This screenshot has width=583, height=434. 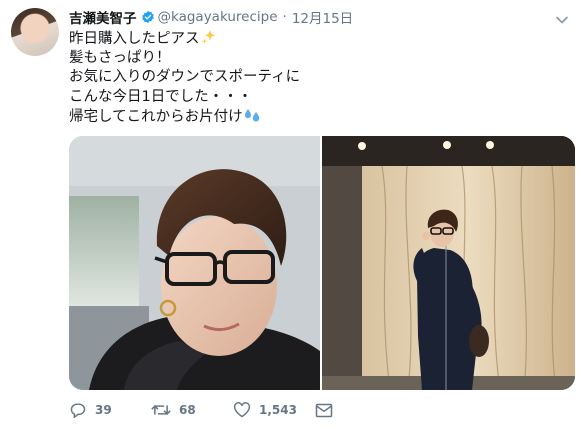 I want to click on retweet-action: 68, so click(x=192, y=410).